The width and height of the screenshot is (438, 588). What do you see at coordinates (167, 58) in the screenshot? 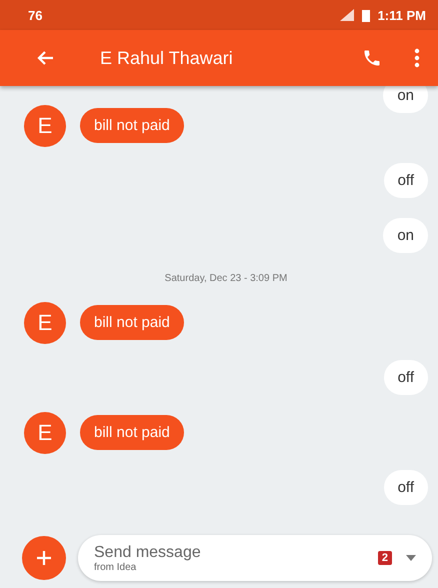
I see `contact-name: E Rahul Thawari` at bounding box center [167, 58].